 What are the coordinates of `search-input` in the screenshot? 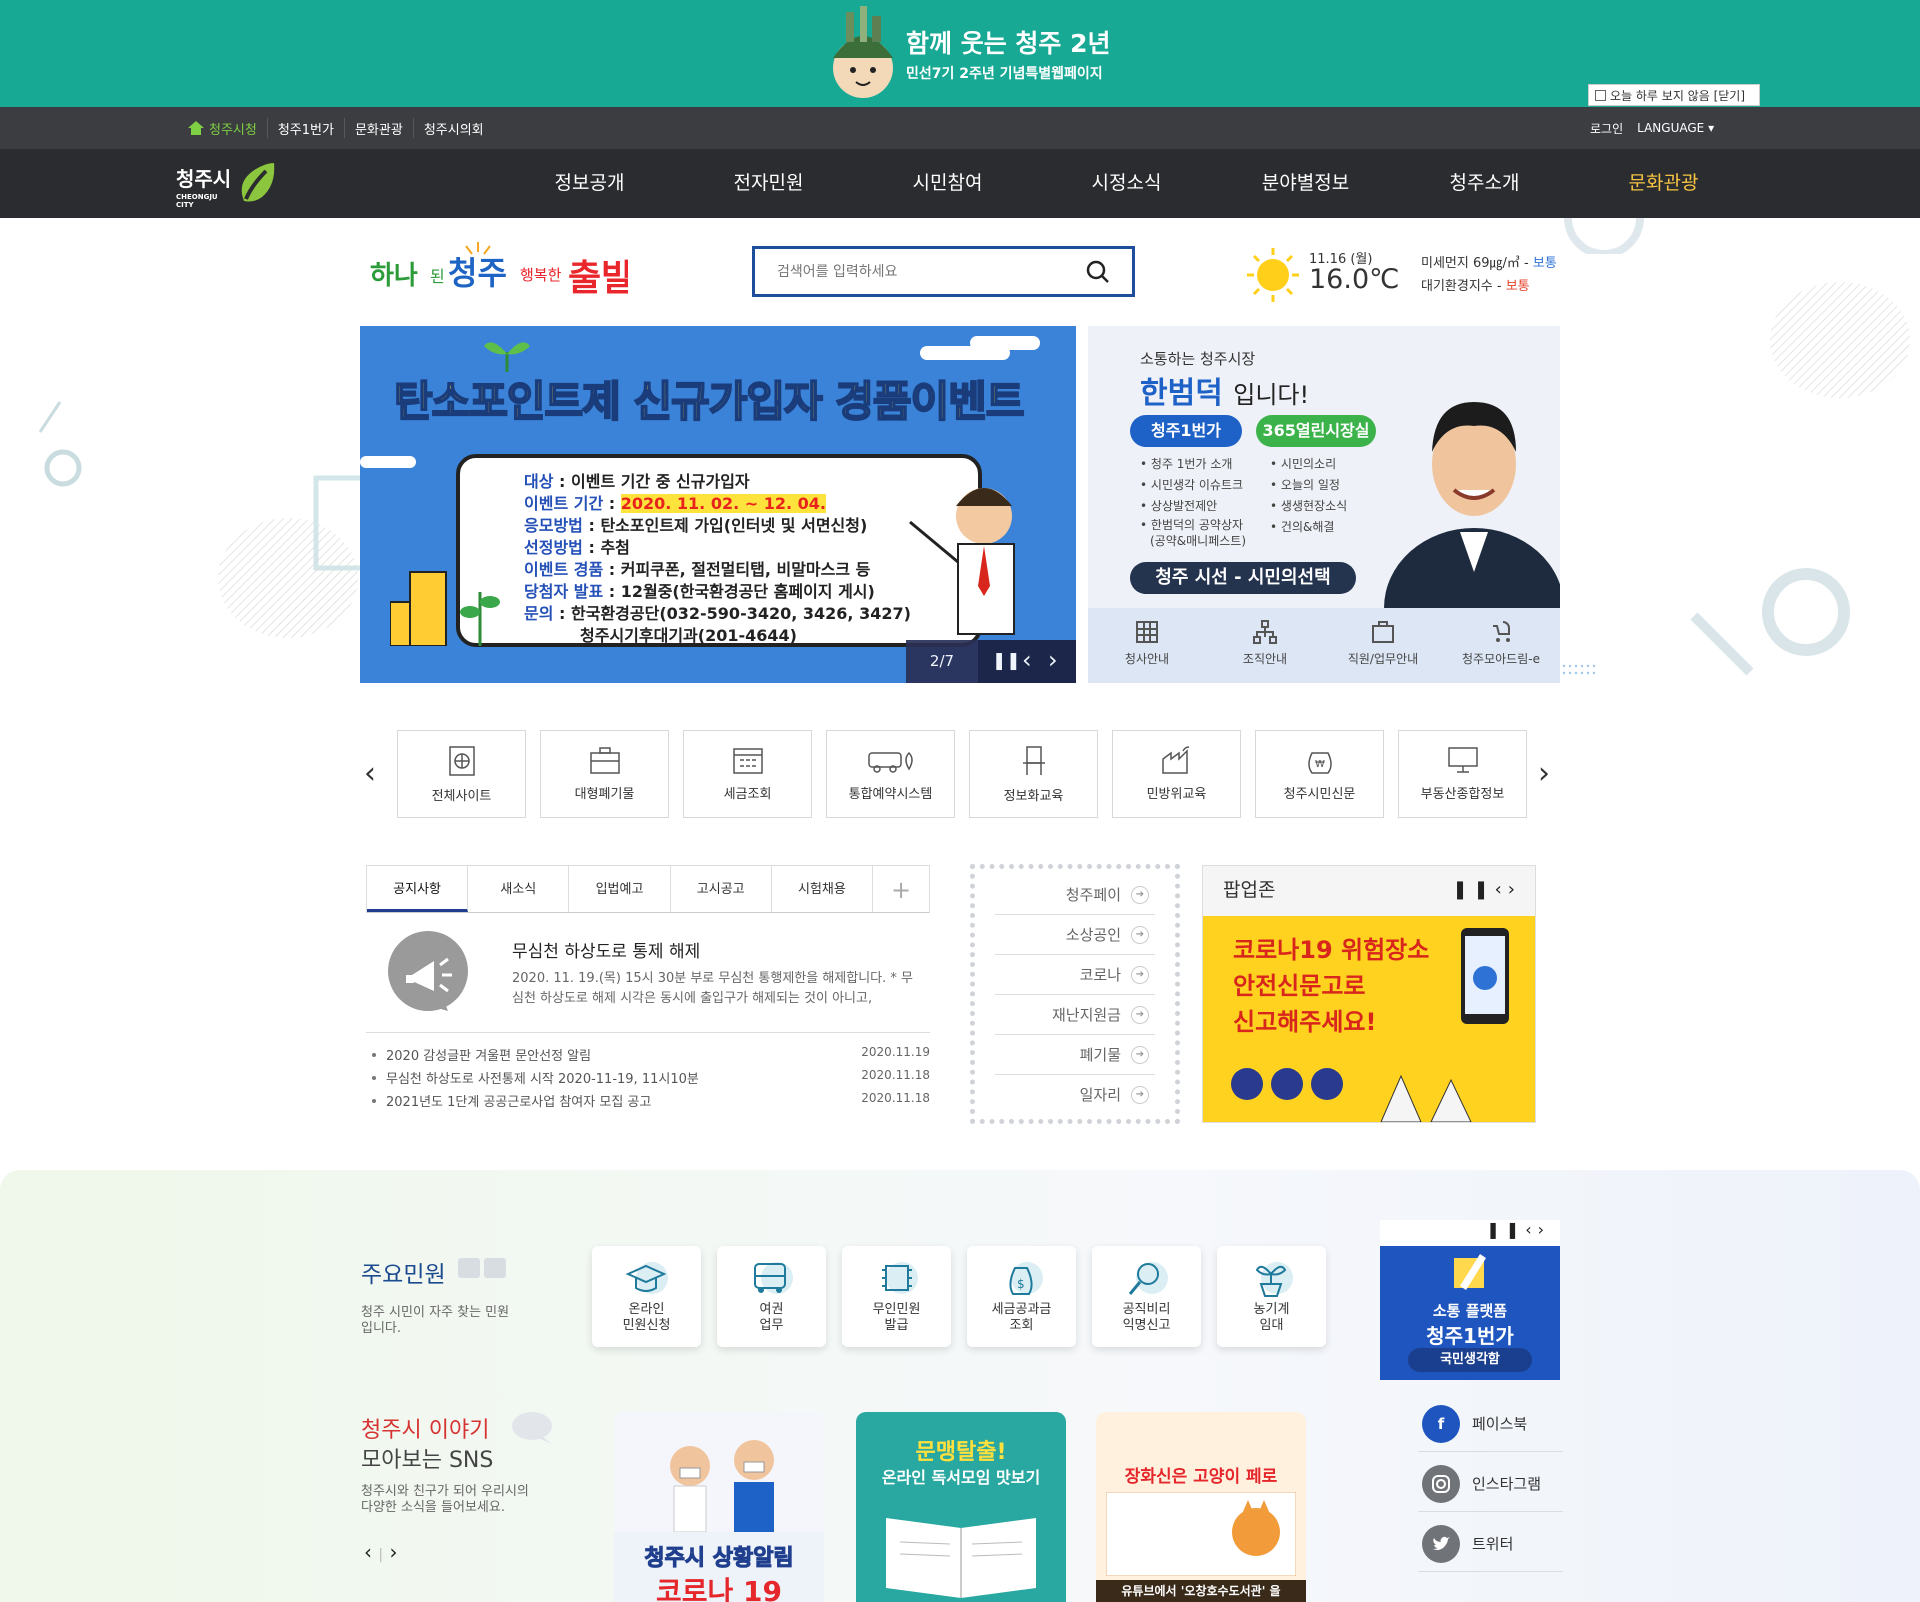 It's located at (937, 271).